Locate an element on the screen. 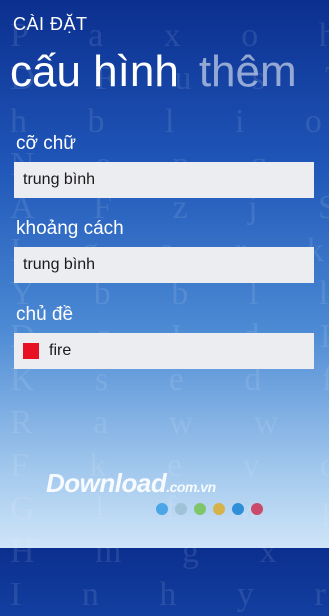  pivot-item-more: thêm is located at coordinates (248, 72).